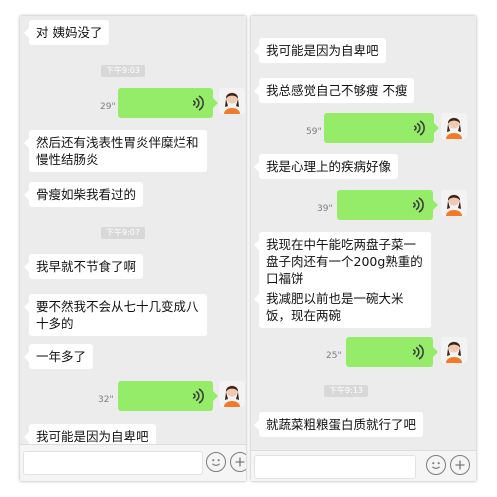 This screenshot has height=497, width=497. Describe the element at coordinates (61, 356) in the screenshot. I see `message-text: 一年多了` at that location.